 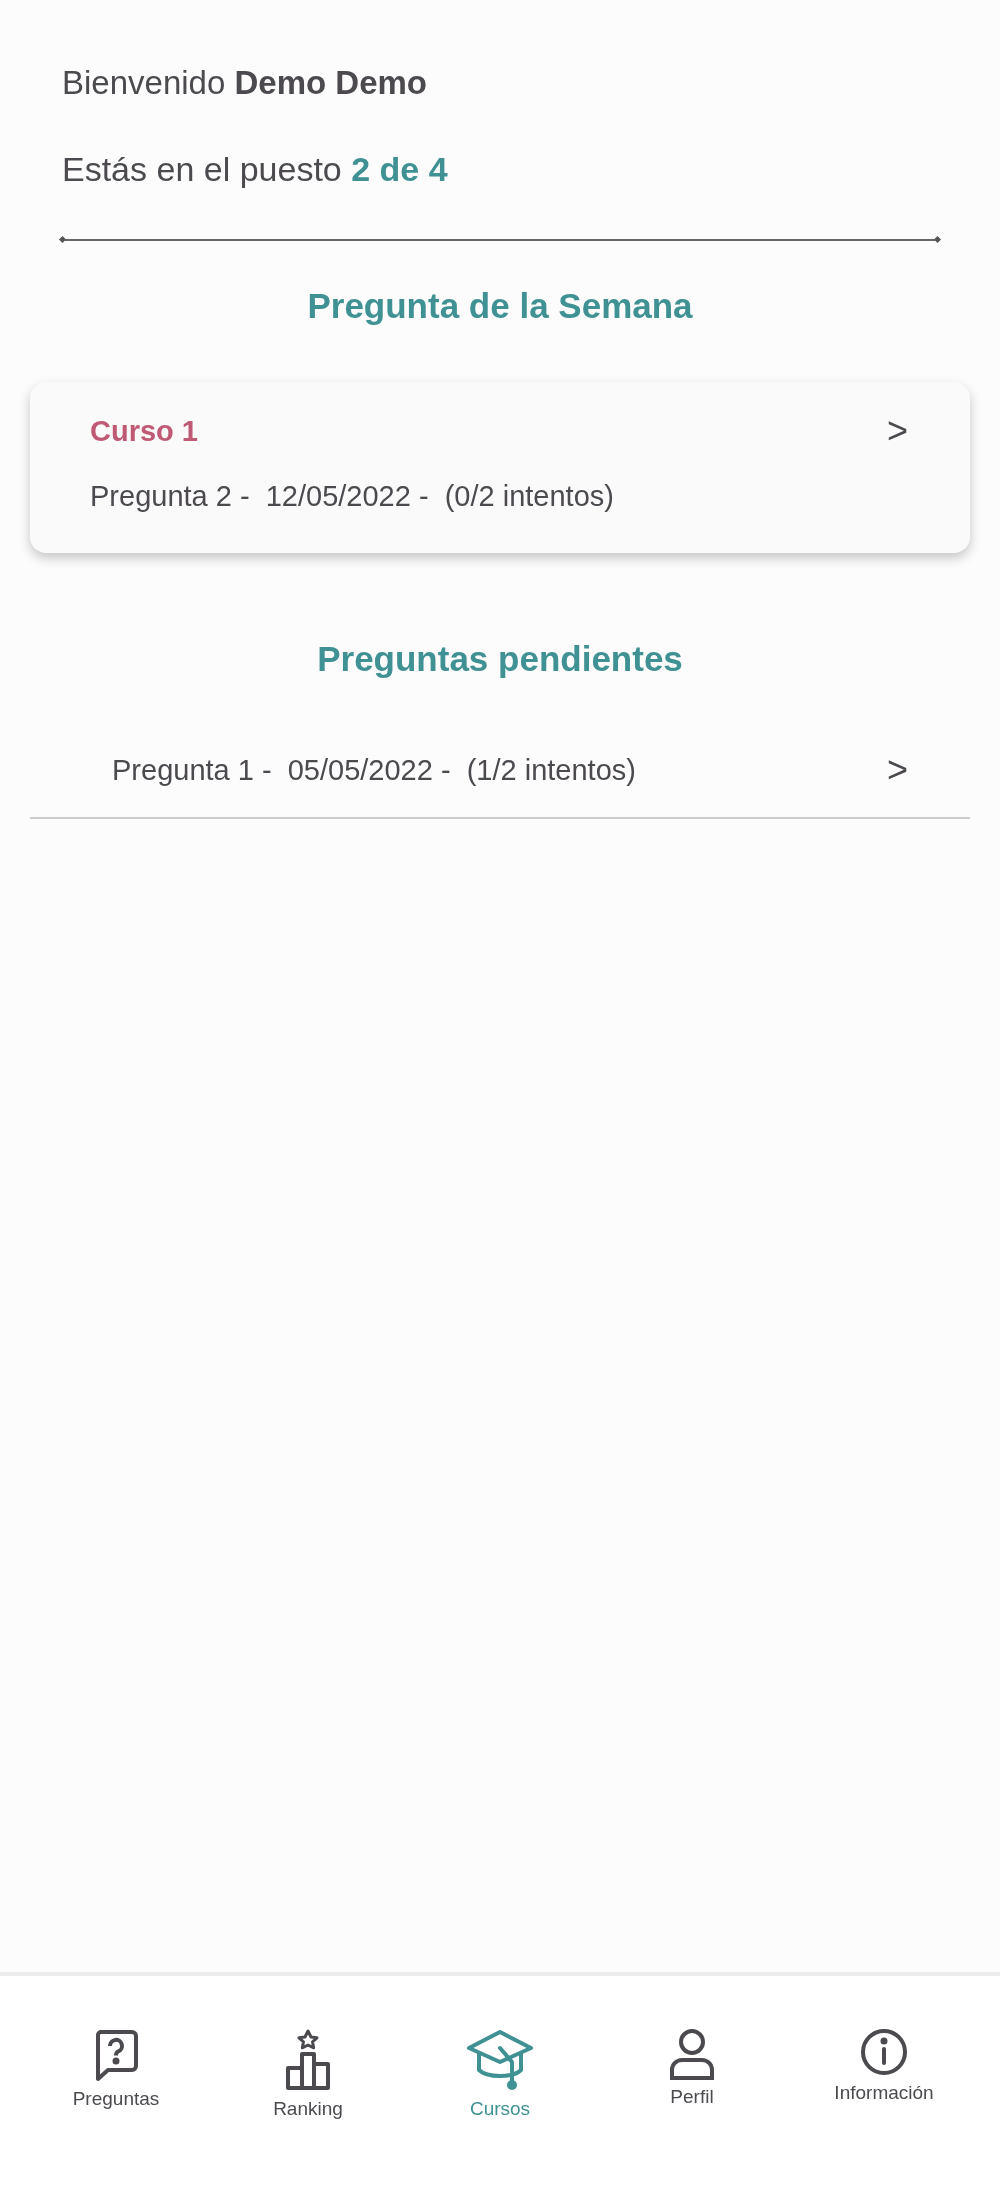 I want to click on question-card: Curso 1 > Pregunta 2 - 12/05/2022 - (0/2 intentos), so click(x=500, y=467).